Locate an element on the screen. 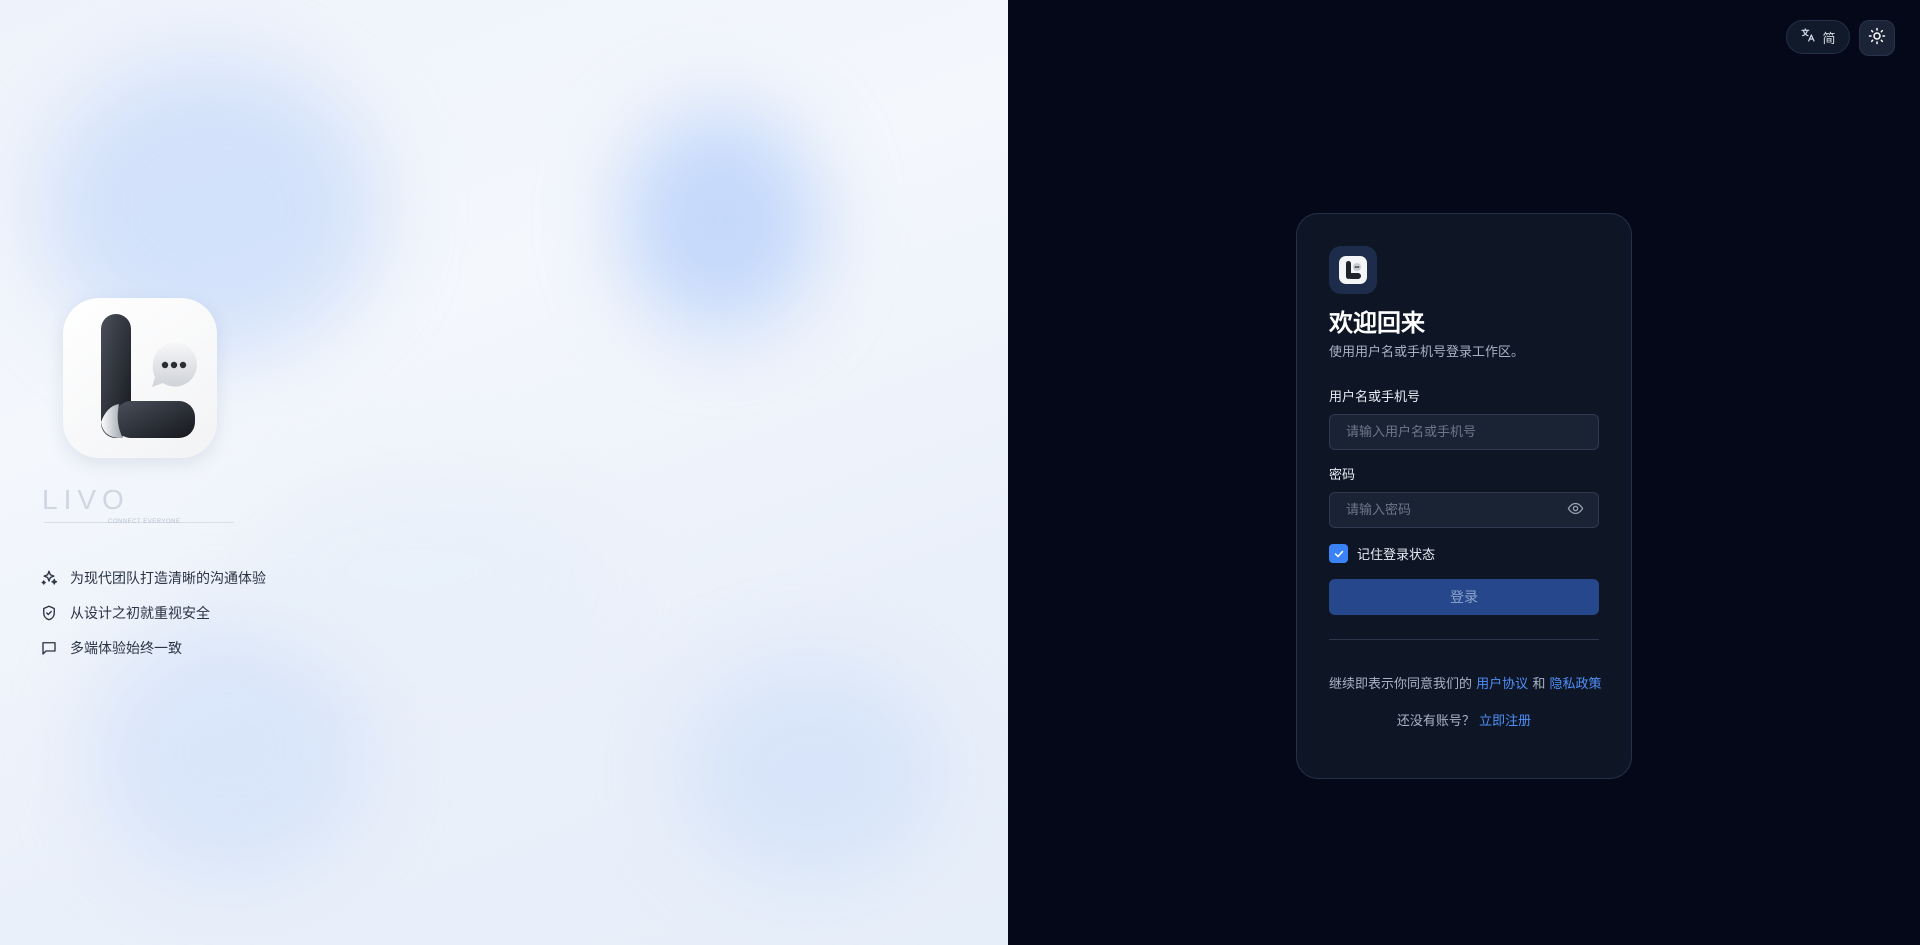 The height and width of the screenshot is (945, 1920). language-label: 简 is located at coordinates (1829, 39).